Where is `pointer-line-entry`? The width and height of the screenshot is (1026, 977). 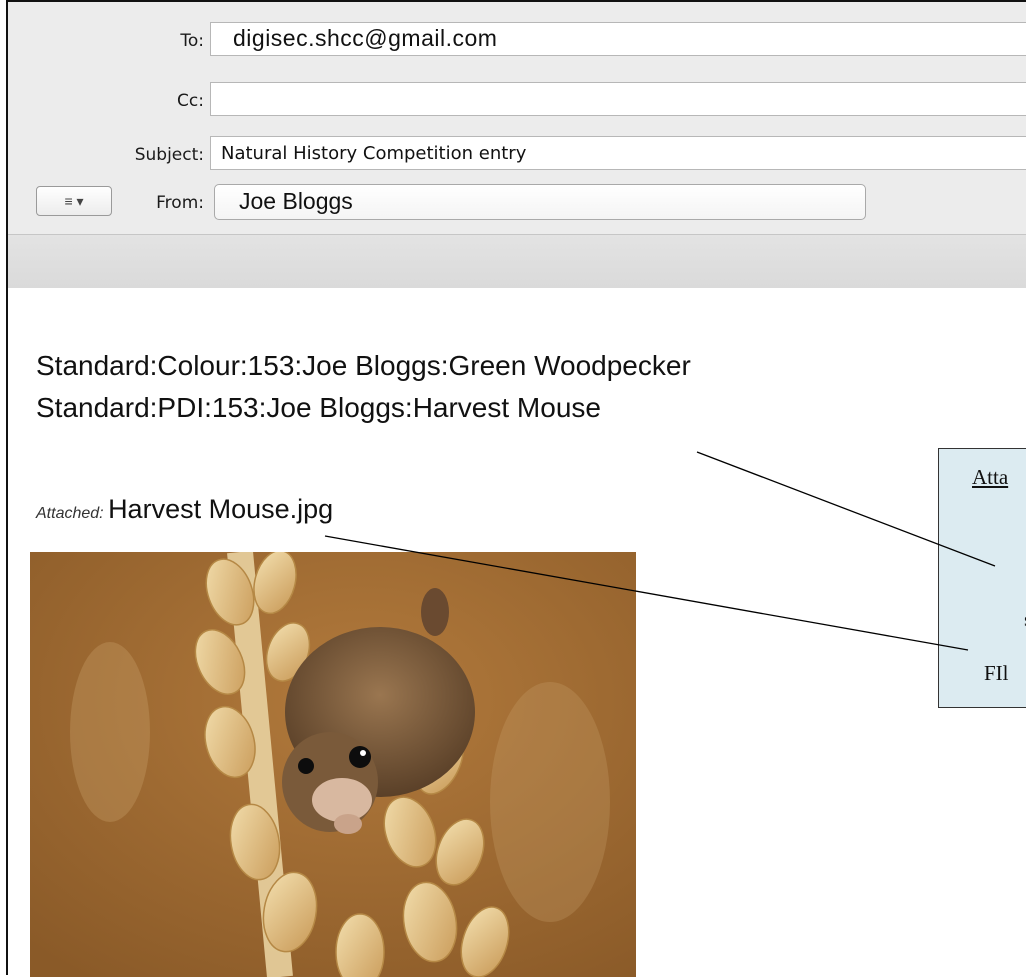
pointer-line-entry is located at coordinates (846, 509).